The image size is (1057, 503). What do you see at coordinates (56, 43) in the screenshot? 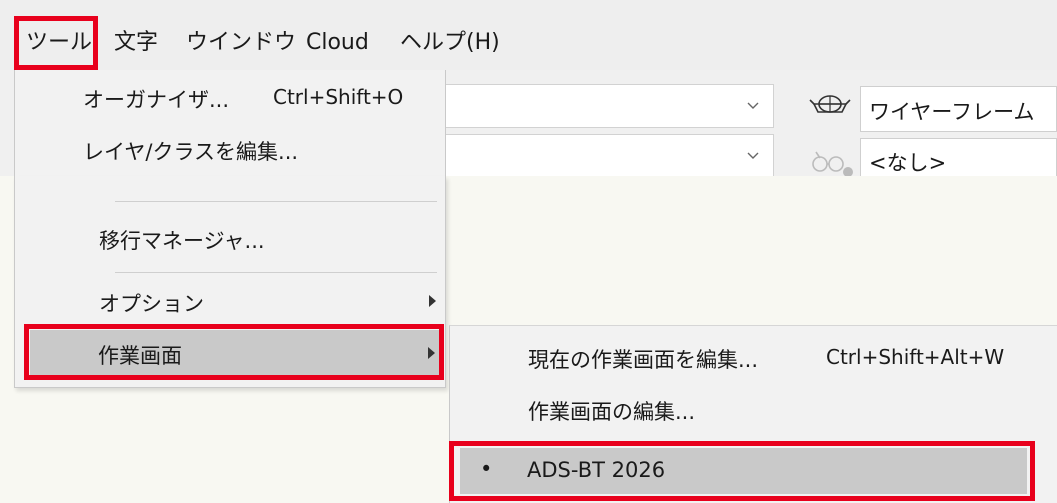
I see `highlight-box-tools` at bounding box center [56, 43].